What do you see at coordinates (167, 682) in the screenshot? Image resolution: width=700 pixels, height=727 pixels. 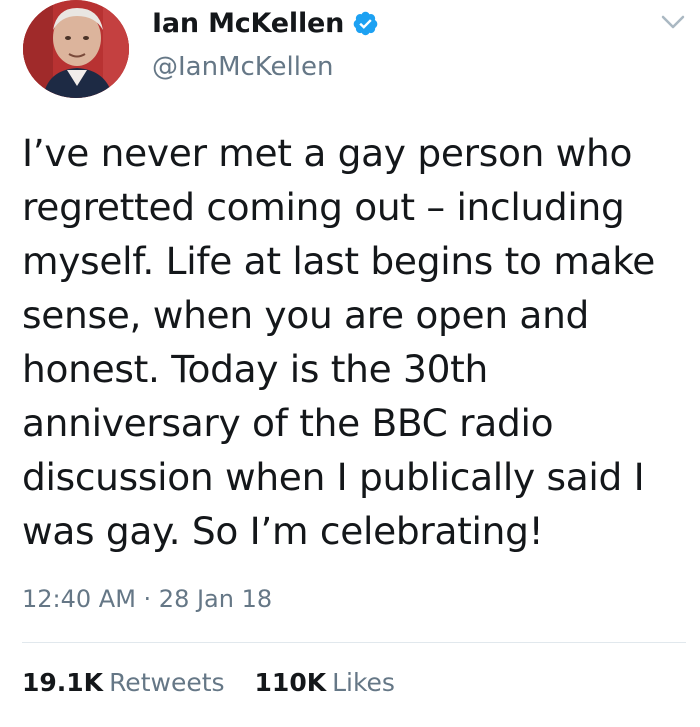 I see `retweets-label: Retweets` at bounding box center [167, 682].